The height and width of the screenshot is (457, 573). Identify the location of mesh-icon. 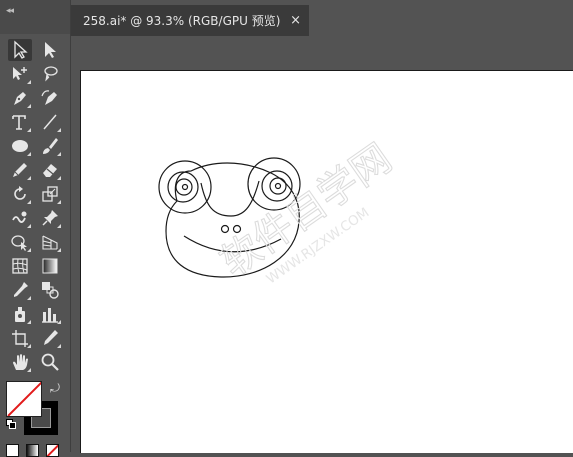
(20, 266).